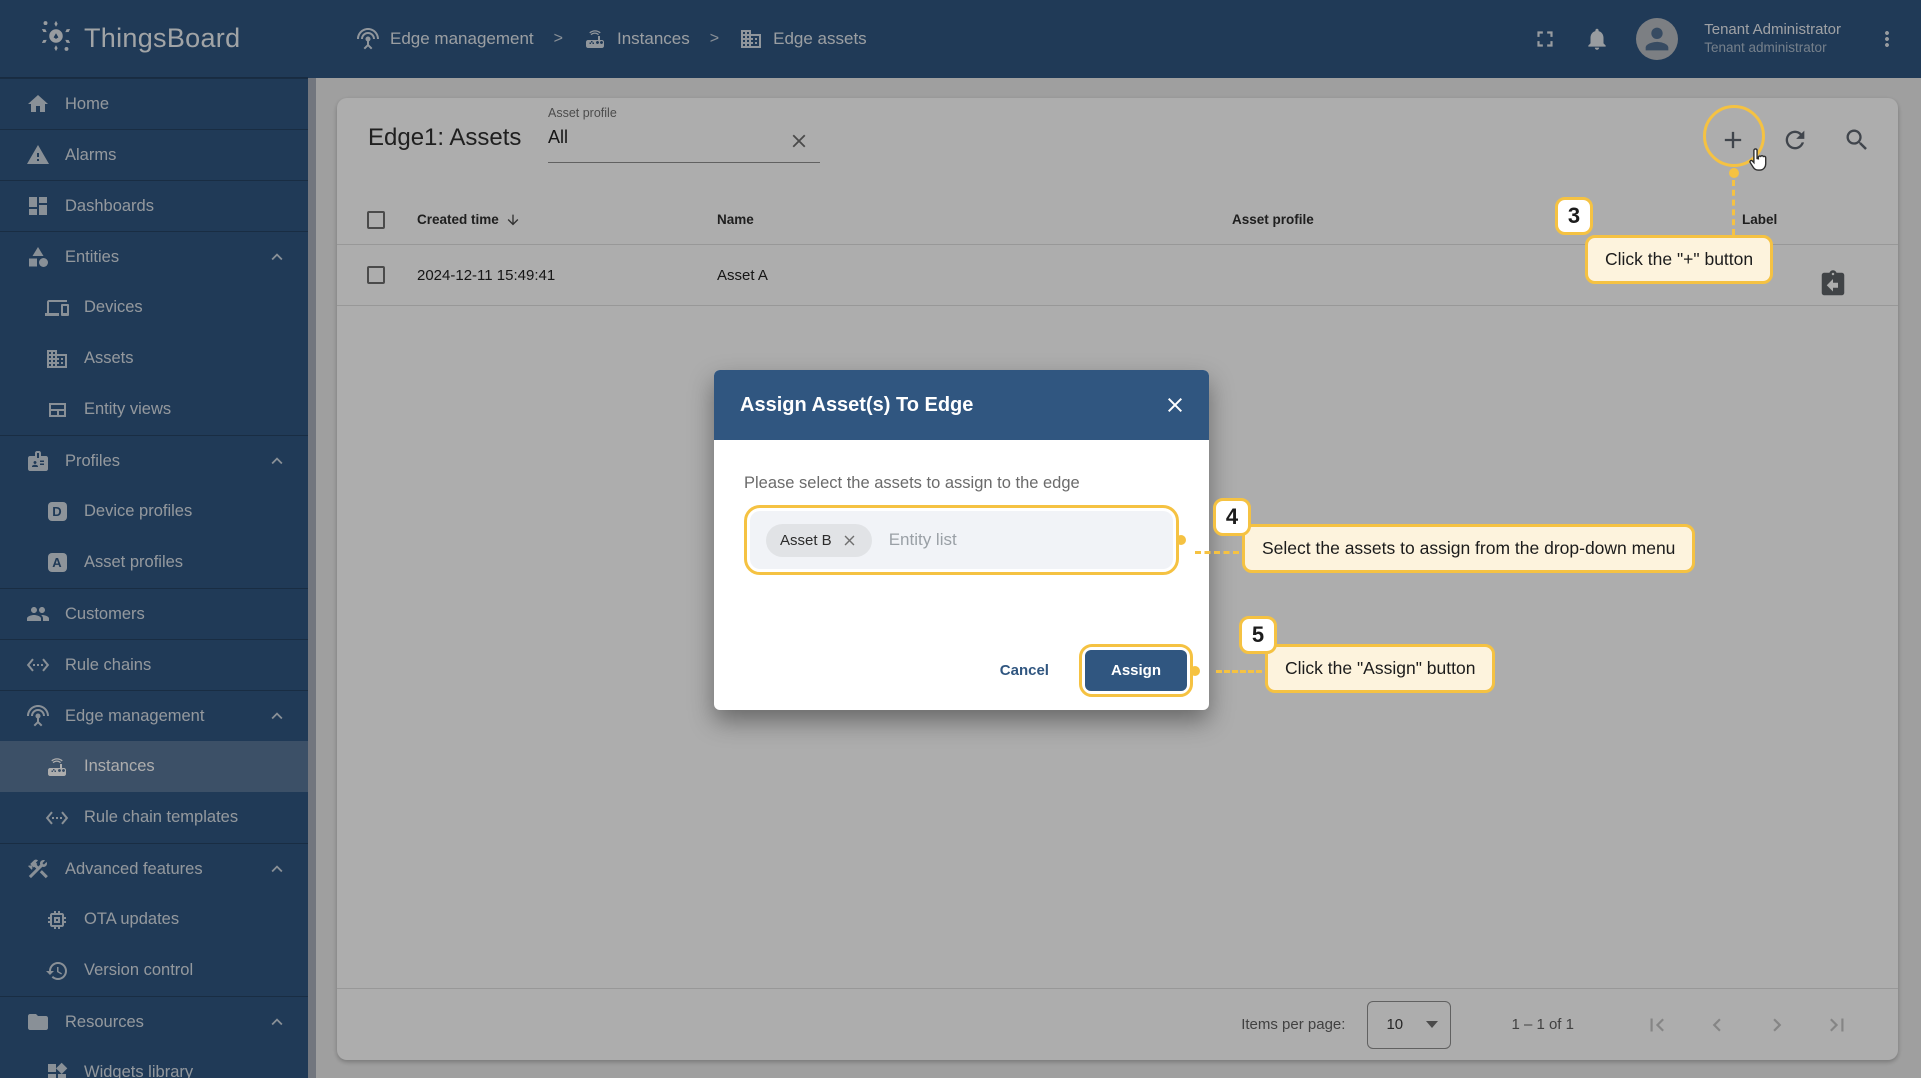  What do you see at coordinates (922, 539) in the screenshot?
I see `entity-list-placeholder: Entity list` at bounding box center [922, 539].